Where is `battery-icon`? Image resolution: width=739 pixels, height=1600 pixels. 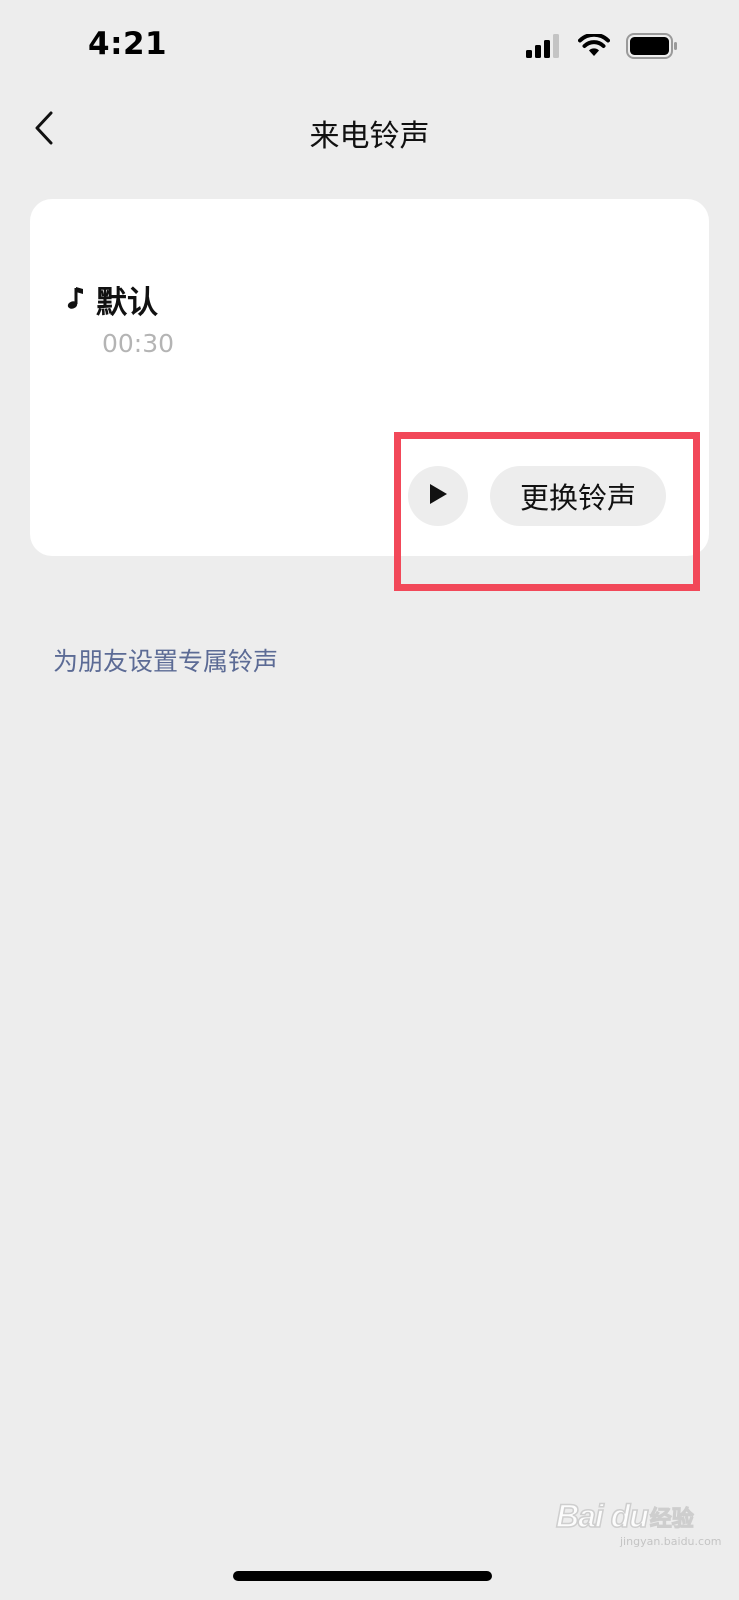 battery-icon is located at coordinates (652, 48).